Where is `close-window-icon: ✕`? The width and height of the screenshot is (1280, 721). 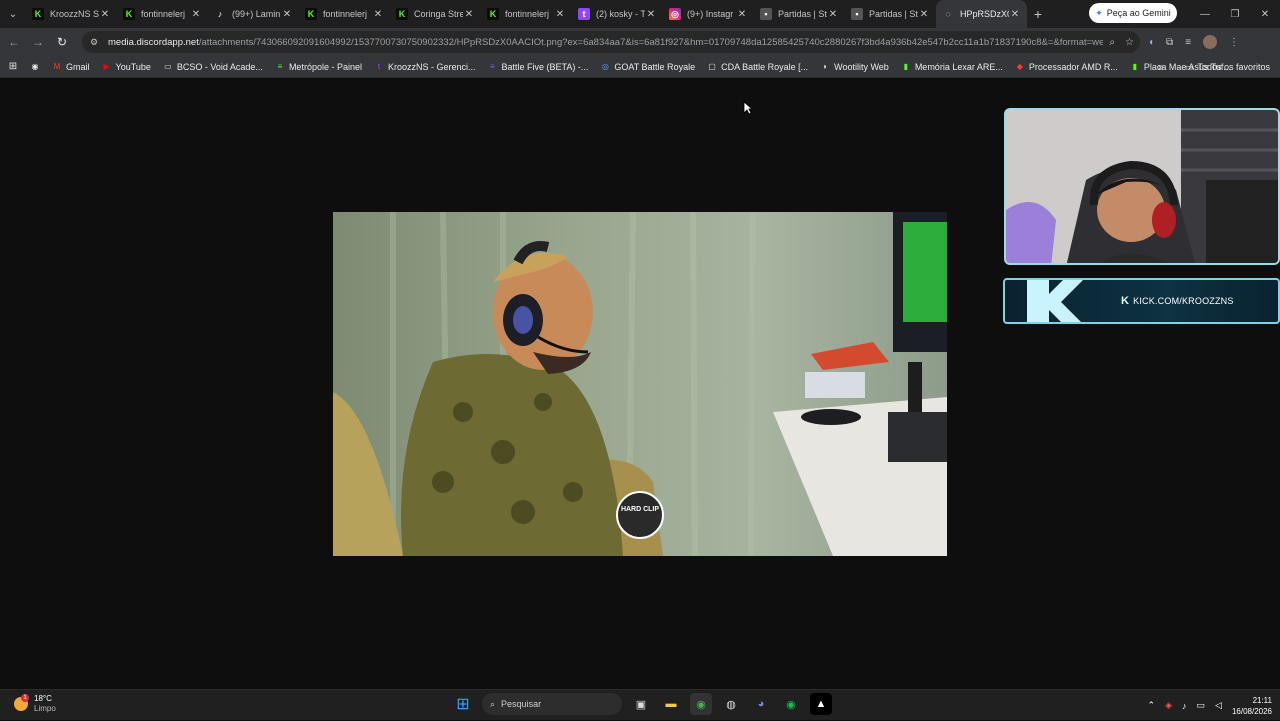
close-window-icon: ✕ is located at coordinates (1265, 14).